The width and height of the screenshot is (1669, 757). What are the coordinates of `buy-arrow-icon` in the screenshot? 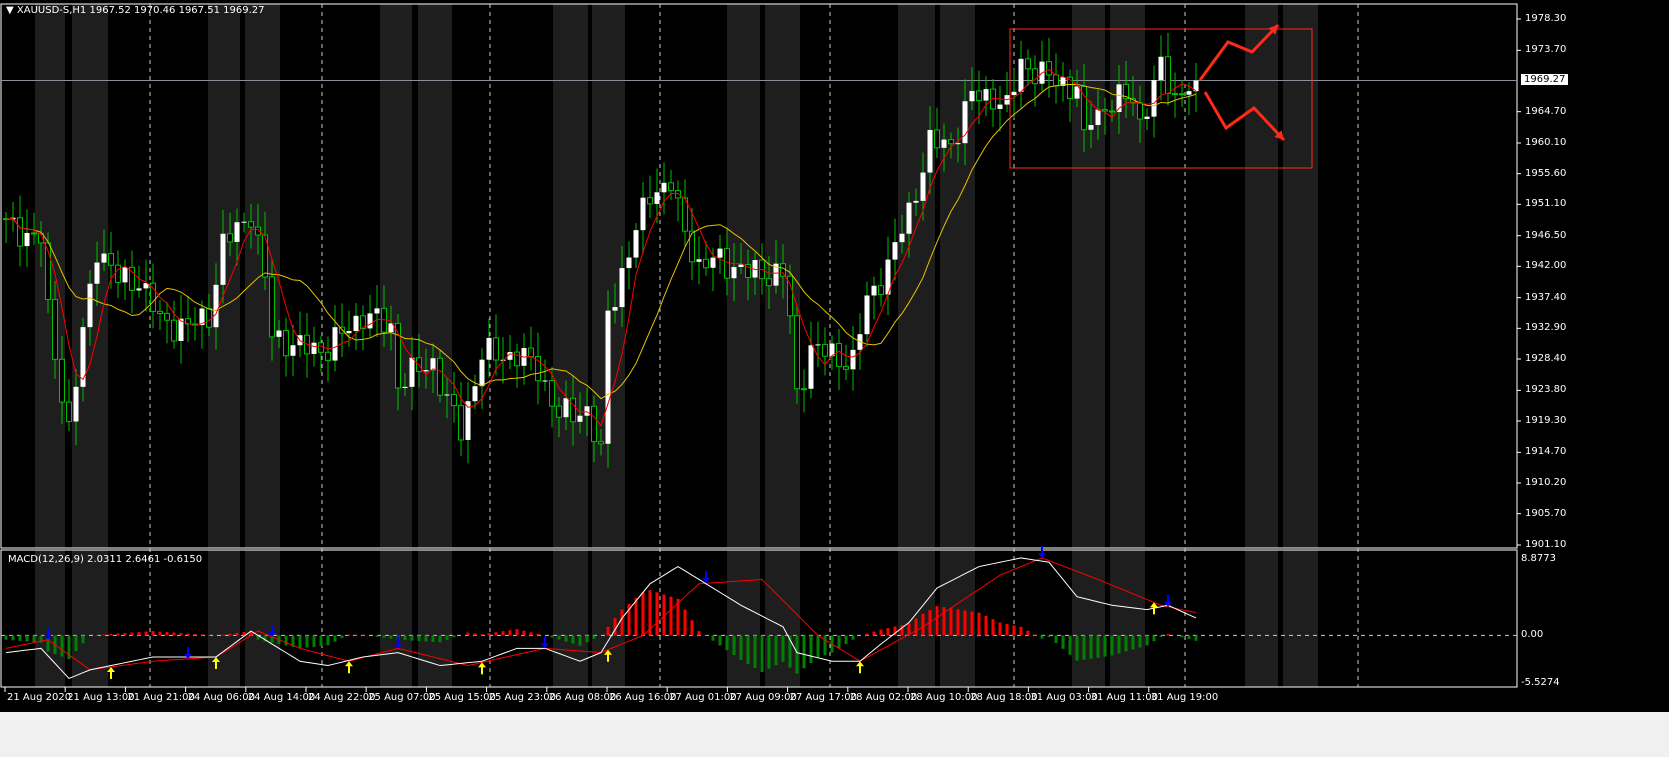 It's located at (111, 672).